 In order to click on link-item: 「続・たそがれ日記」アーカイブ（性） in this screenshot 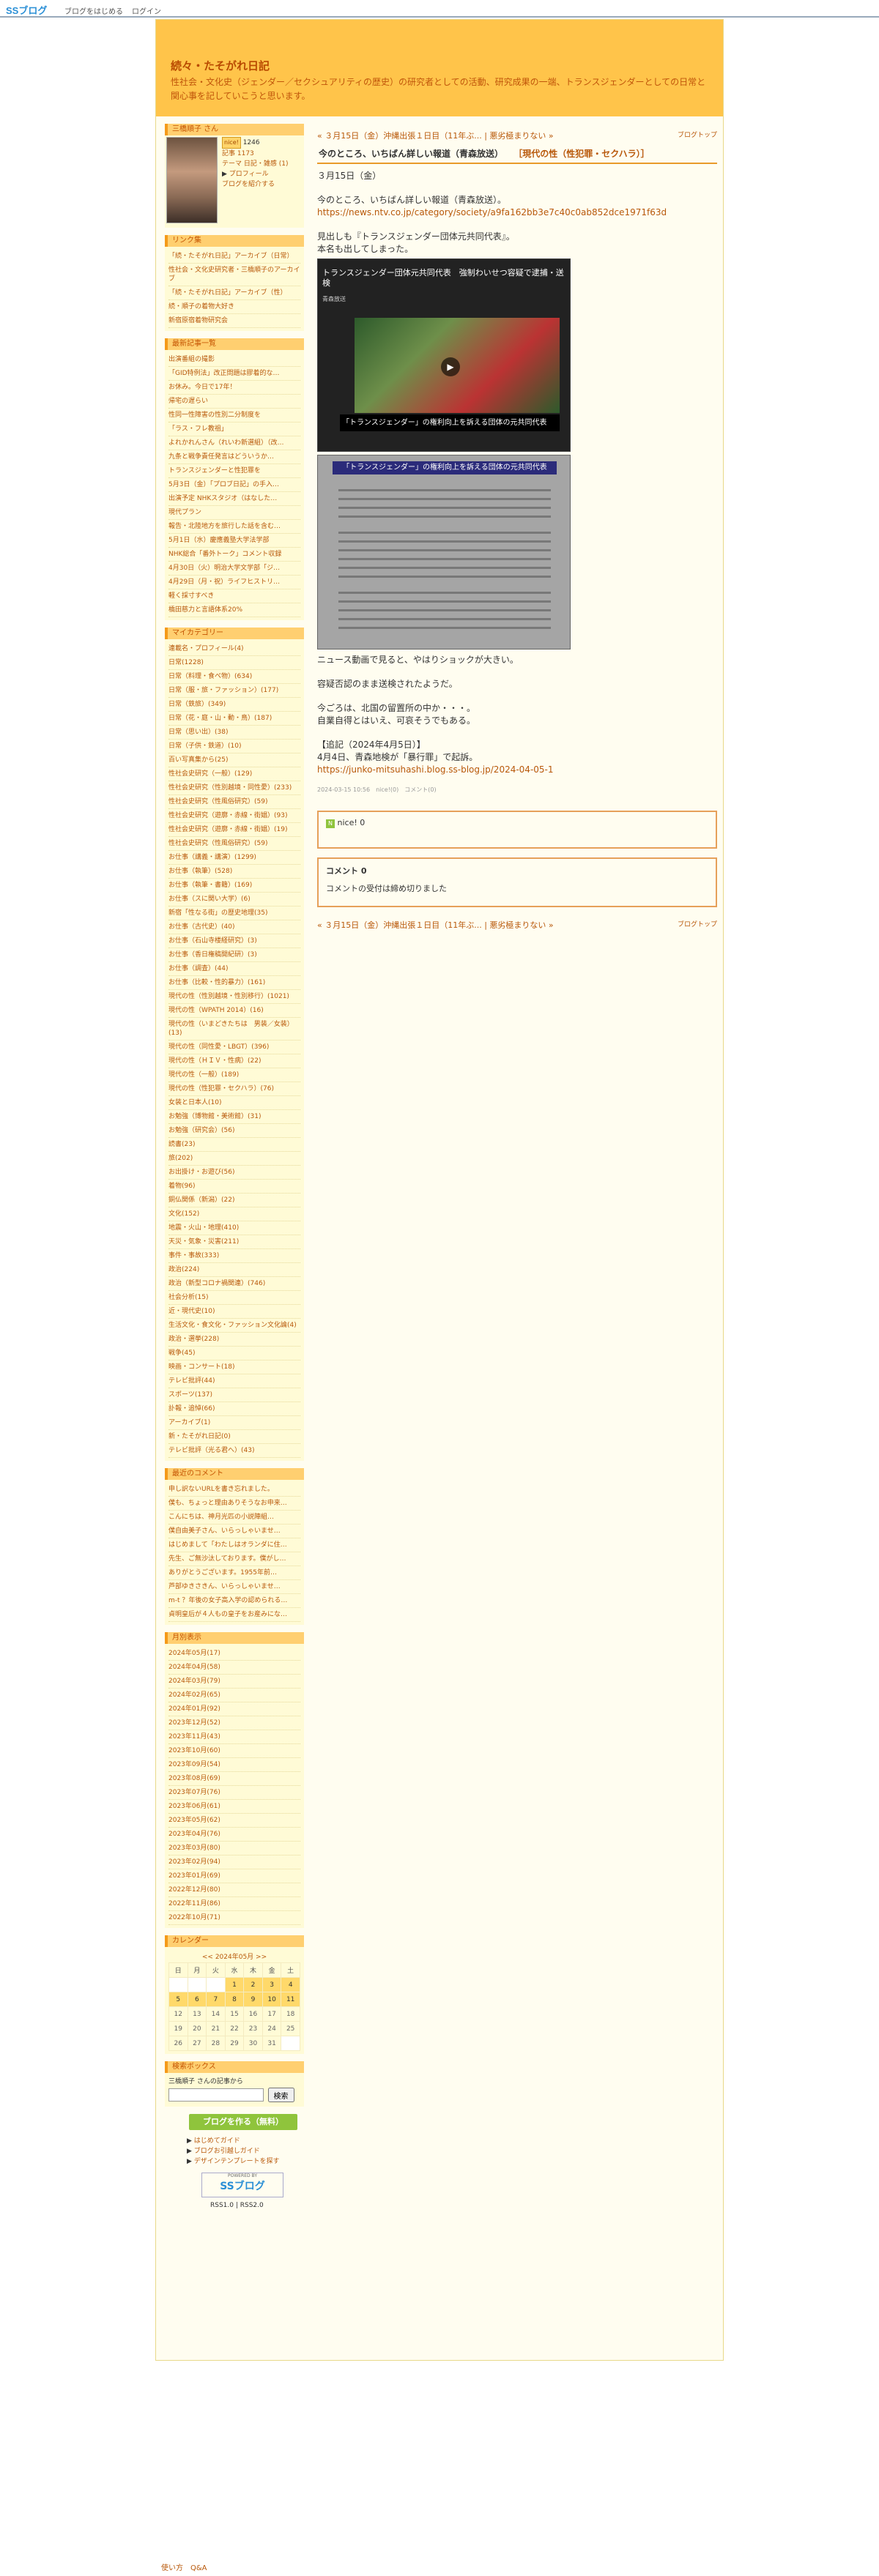, I will do `click(234, 293)`.